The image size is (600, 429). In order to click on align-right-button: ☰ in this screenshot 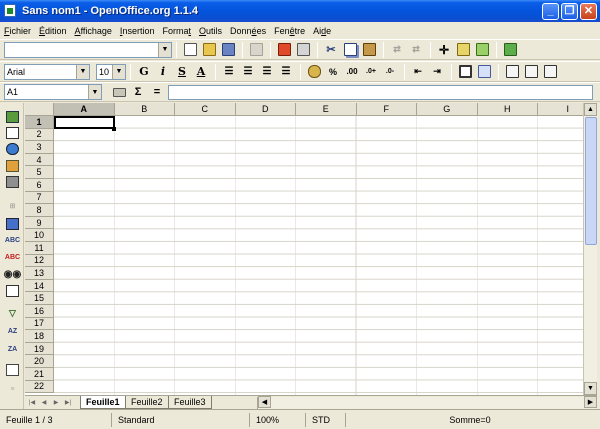, I will do `click(267, 72)`.